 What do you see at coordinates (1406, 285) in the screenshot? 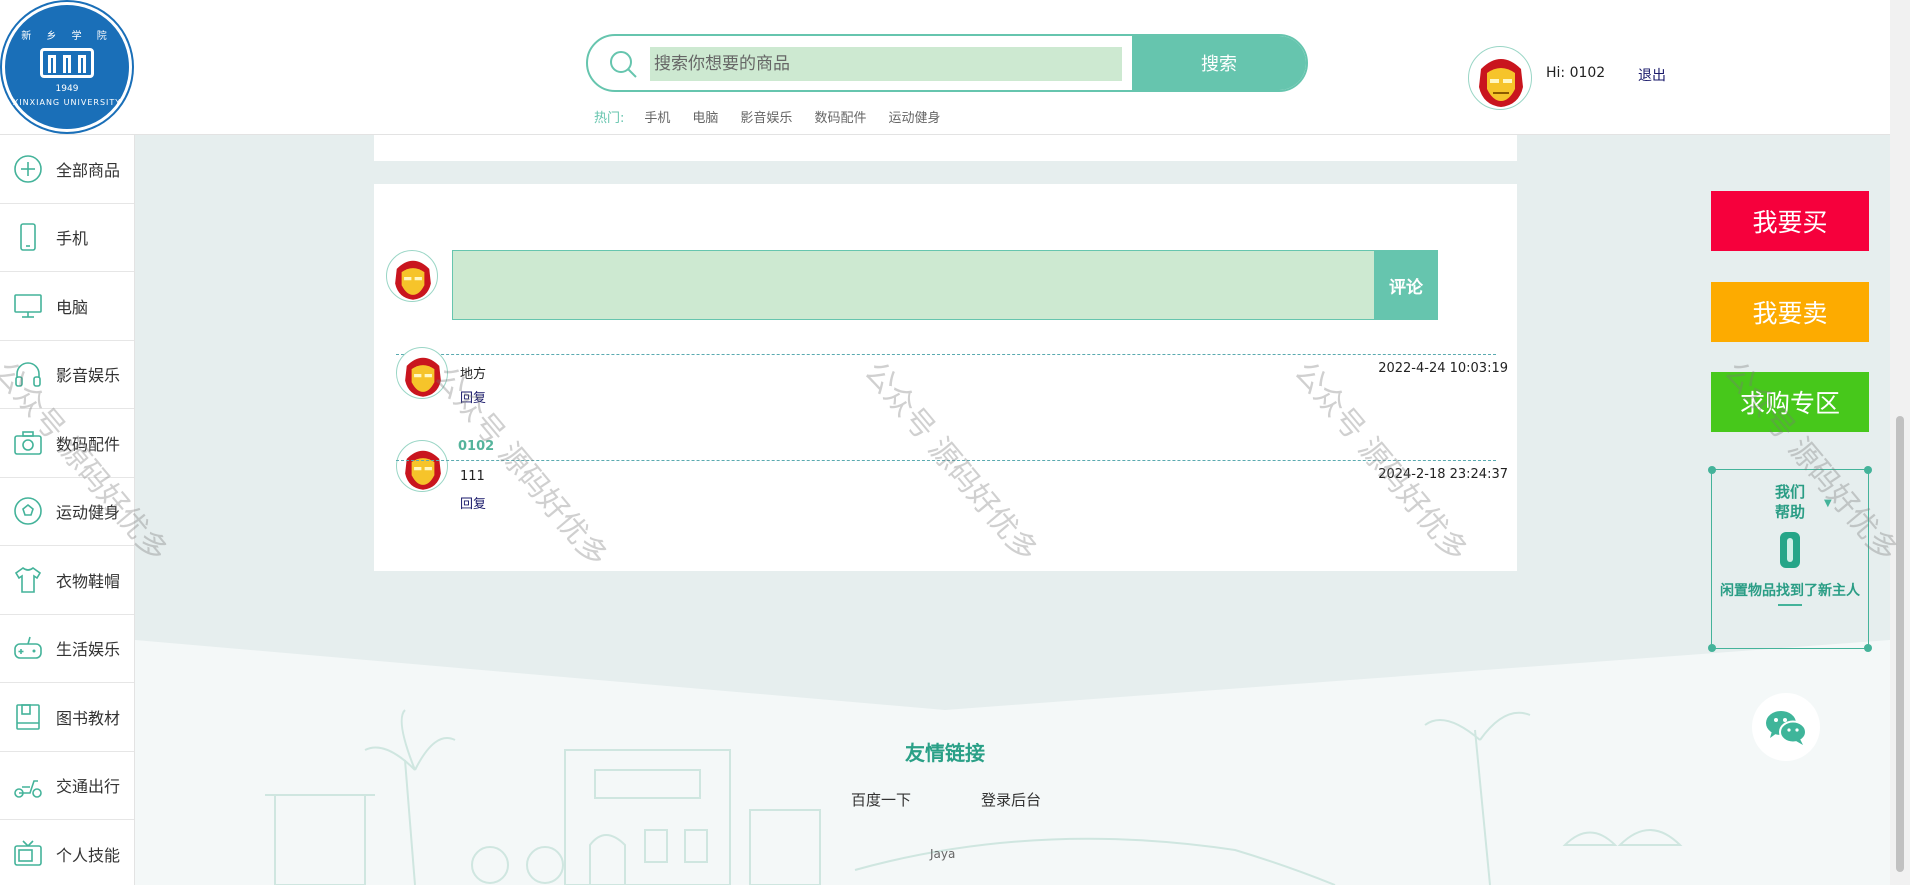
I see `comment-submit-button: 评论` at bounding box center [1406, 285].